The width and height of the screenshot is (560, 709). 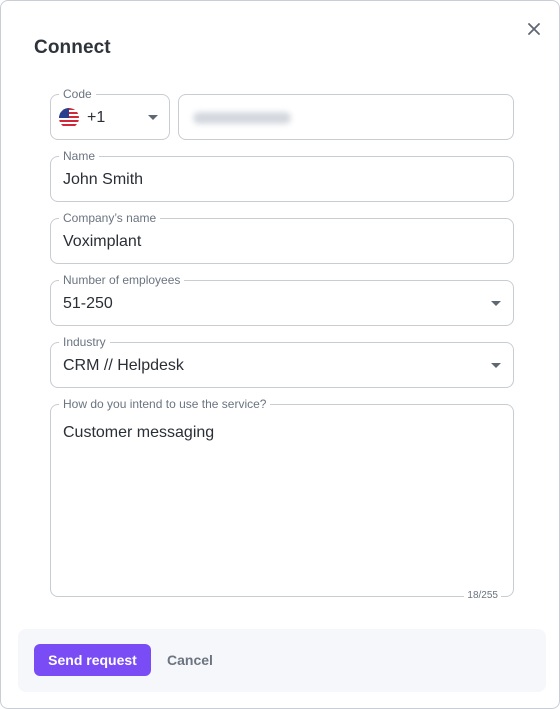 I want to click on employees-select: Number of employees 51-250, so click(x=282, y=299).